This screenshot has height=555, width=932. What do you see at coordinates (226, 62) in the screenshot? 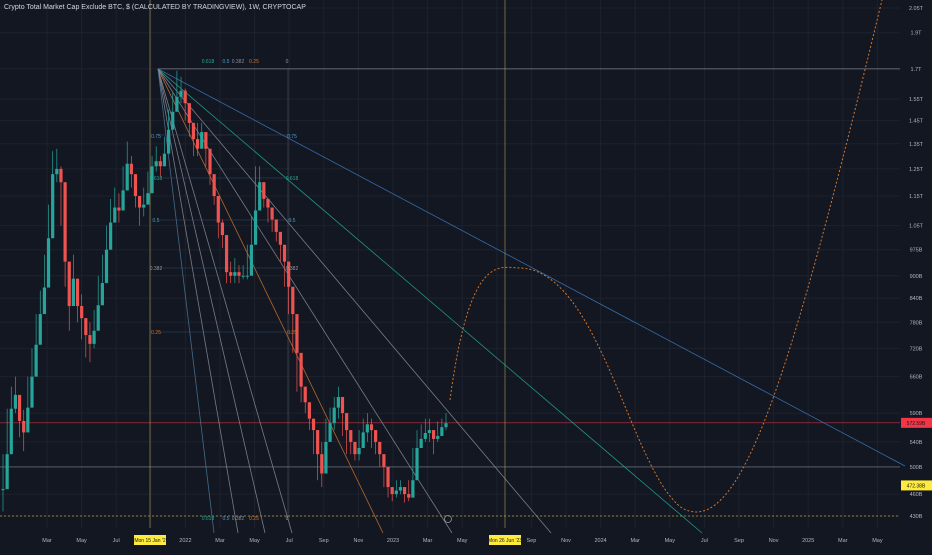
I see `fib-top-label: 0.5` at bounding box center [226, 62].